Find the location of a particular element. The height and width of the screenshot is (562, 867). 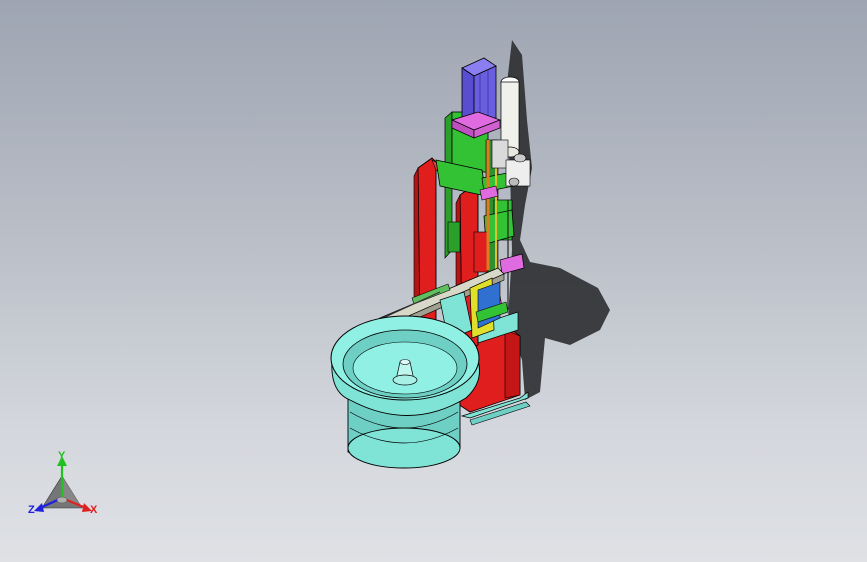

triad-x-label: X is located at coordinates (94, 510).